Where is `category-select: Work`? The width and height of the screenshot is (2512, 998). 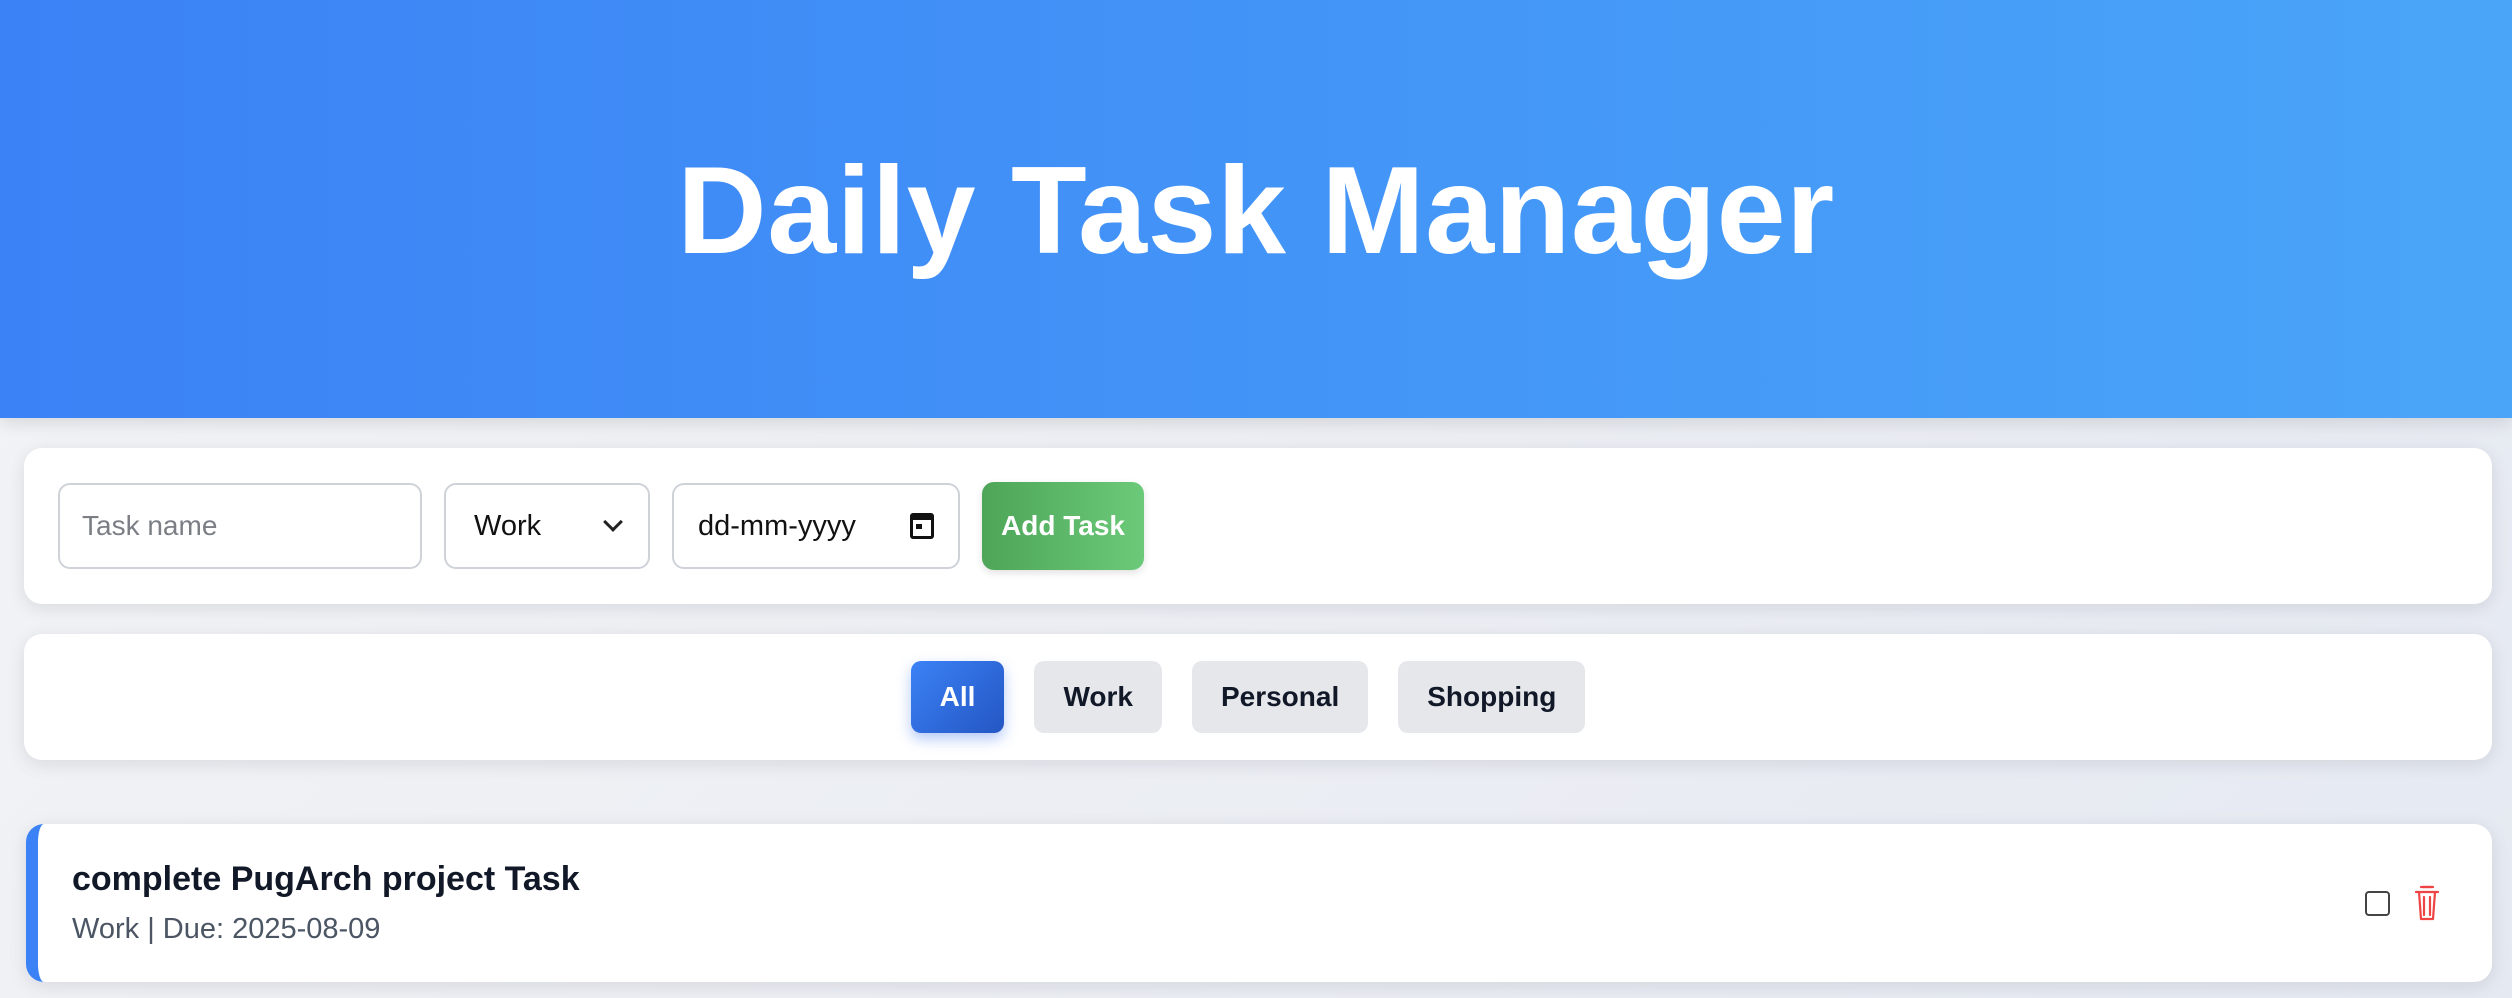
category-select: Work is located at coordinates (547, 526).